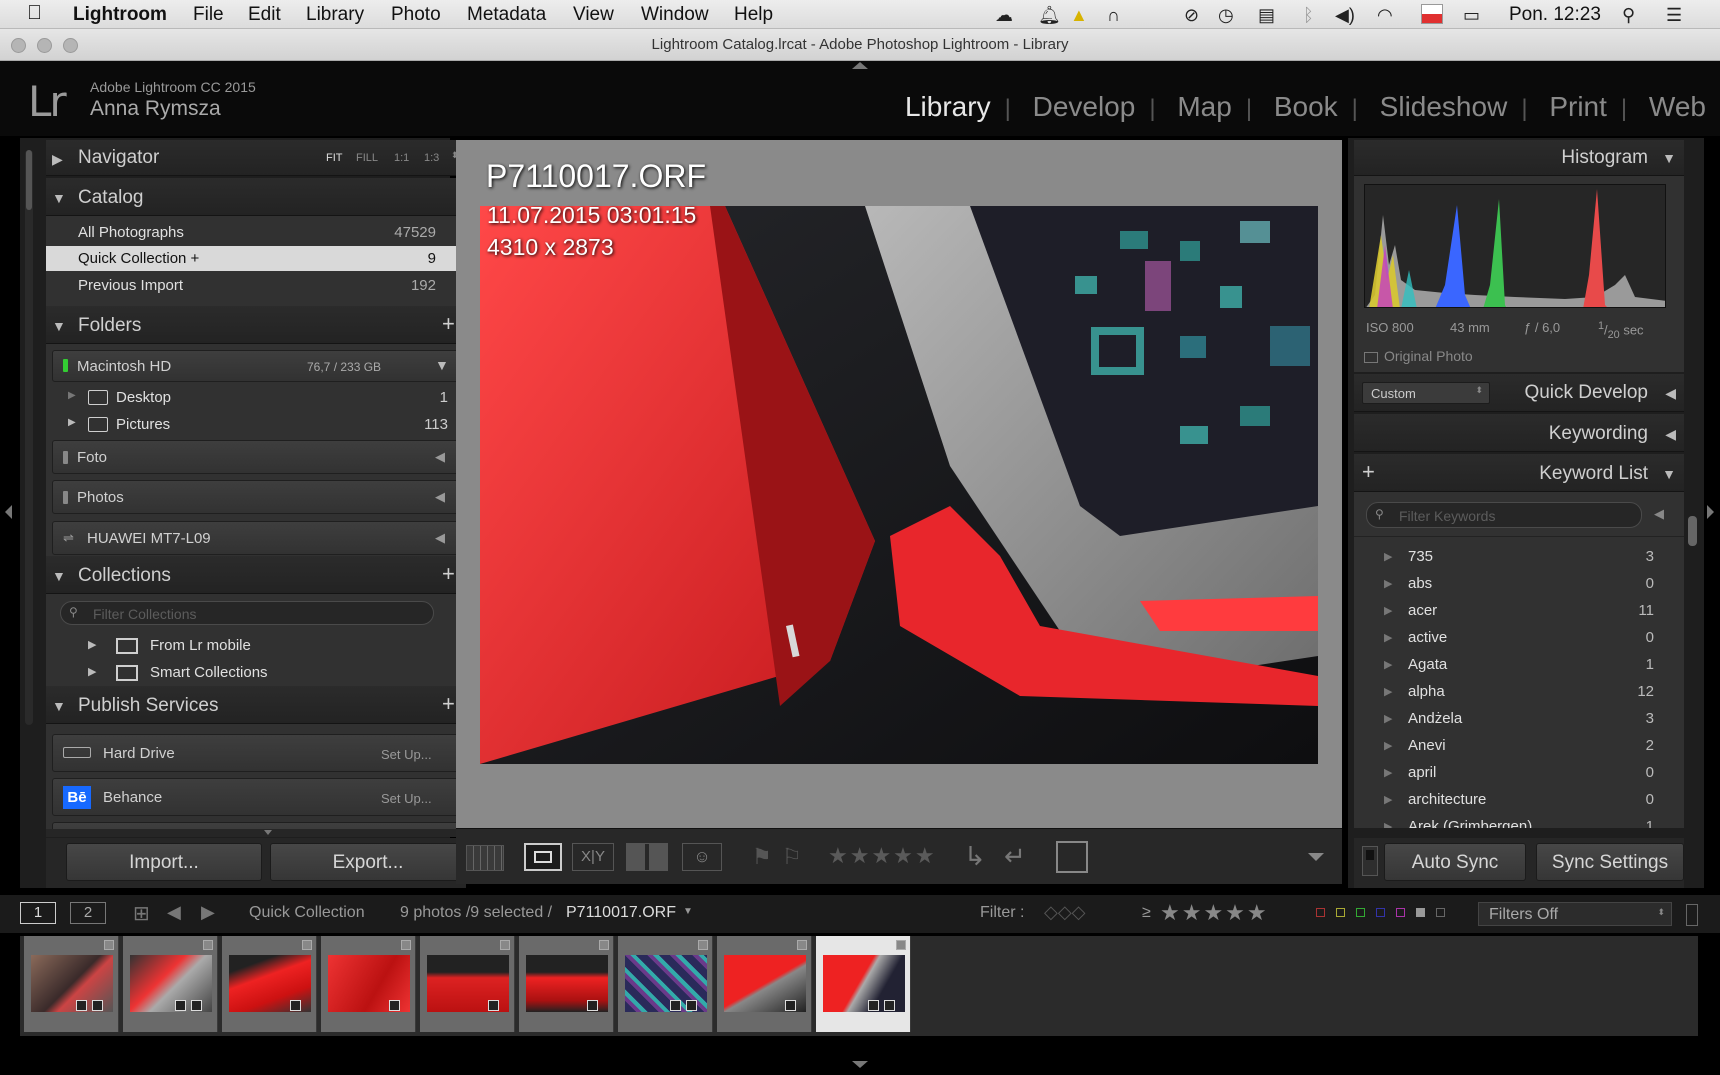 The width and height of the screenshot is (1720, 1075). I want to click on flag-reject-icon: ⚐, so click(792, 857).